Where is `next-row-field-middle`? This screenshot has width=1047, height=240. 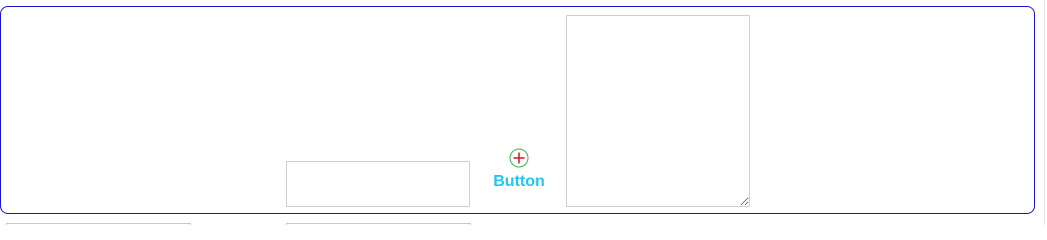
next-row-field-middle is located at coordinates (378, 224).